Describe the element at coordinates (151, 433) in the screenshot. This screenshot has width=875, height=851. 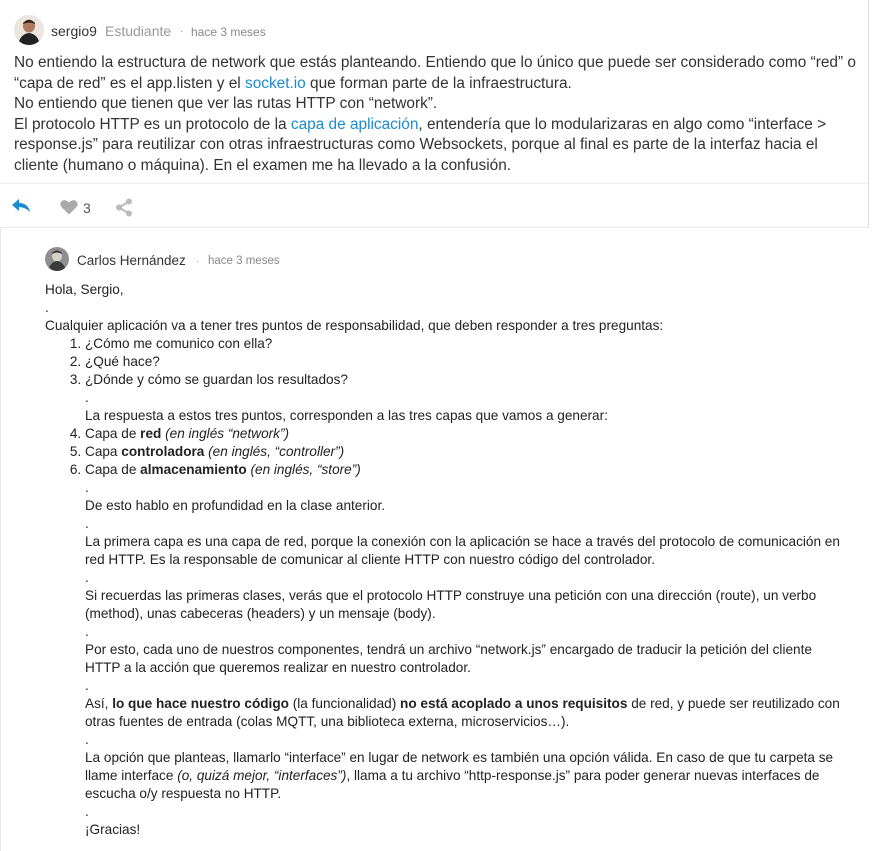
I see `bold-text: red` at that location.